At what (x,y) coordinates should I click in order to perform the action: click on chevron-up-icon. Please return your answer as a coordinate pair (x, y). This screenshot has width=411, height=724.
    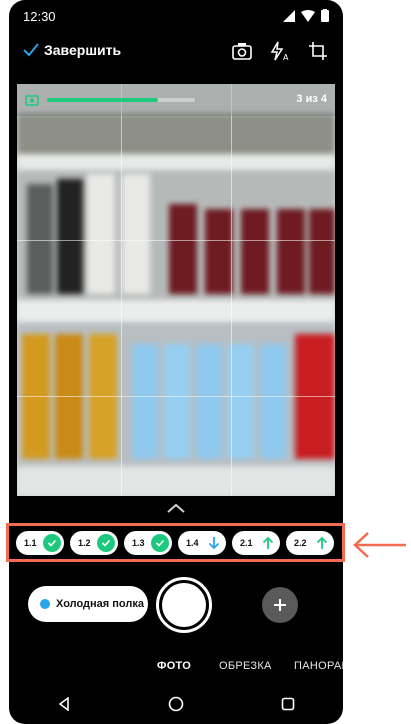
    Looking at the image, I should click on (176, 508).